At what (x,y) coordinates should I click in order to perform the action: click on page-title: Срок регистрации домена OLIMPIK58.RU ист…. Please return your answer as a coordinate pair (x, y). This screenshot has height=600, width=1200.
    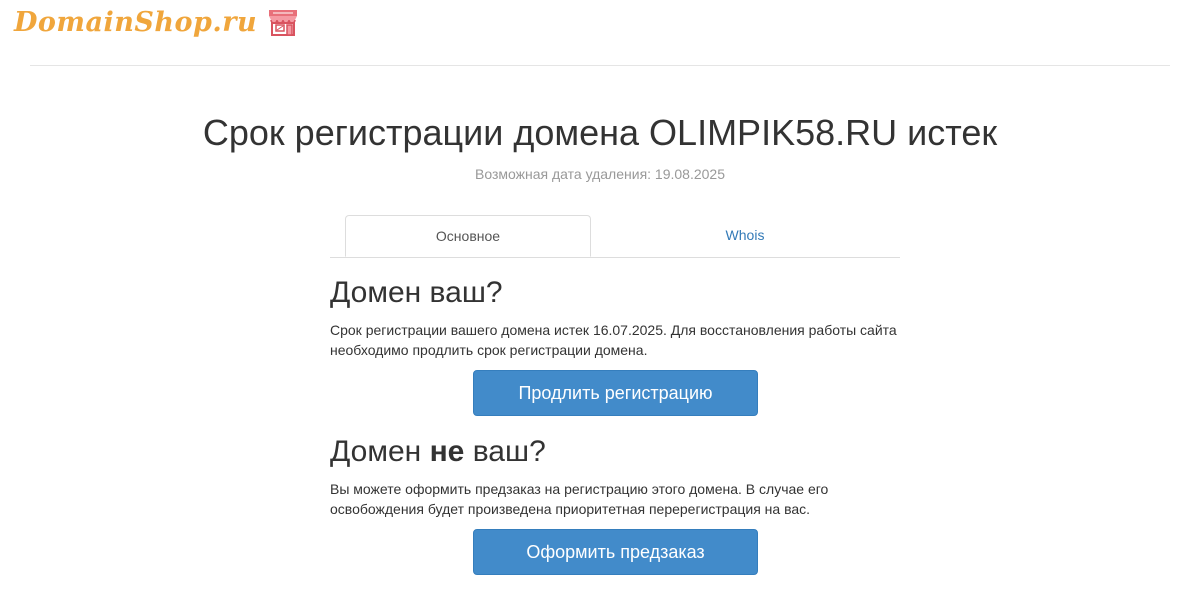
    Looking at the image, I should click on (600, 132).